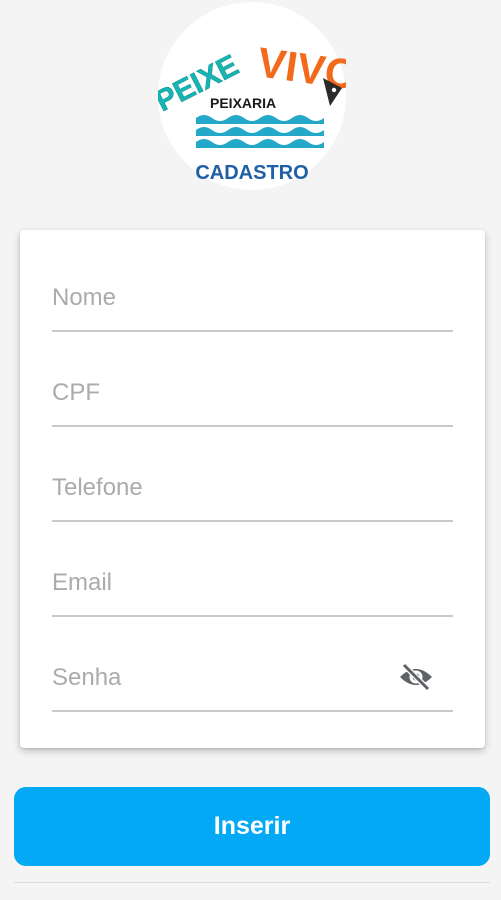 This screenshot has height=900, width=501. What do you see at coordinates (416, 677) in the screenshot?
I see `eye-off-icon` at bounding box center [416, 677].